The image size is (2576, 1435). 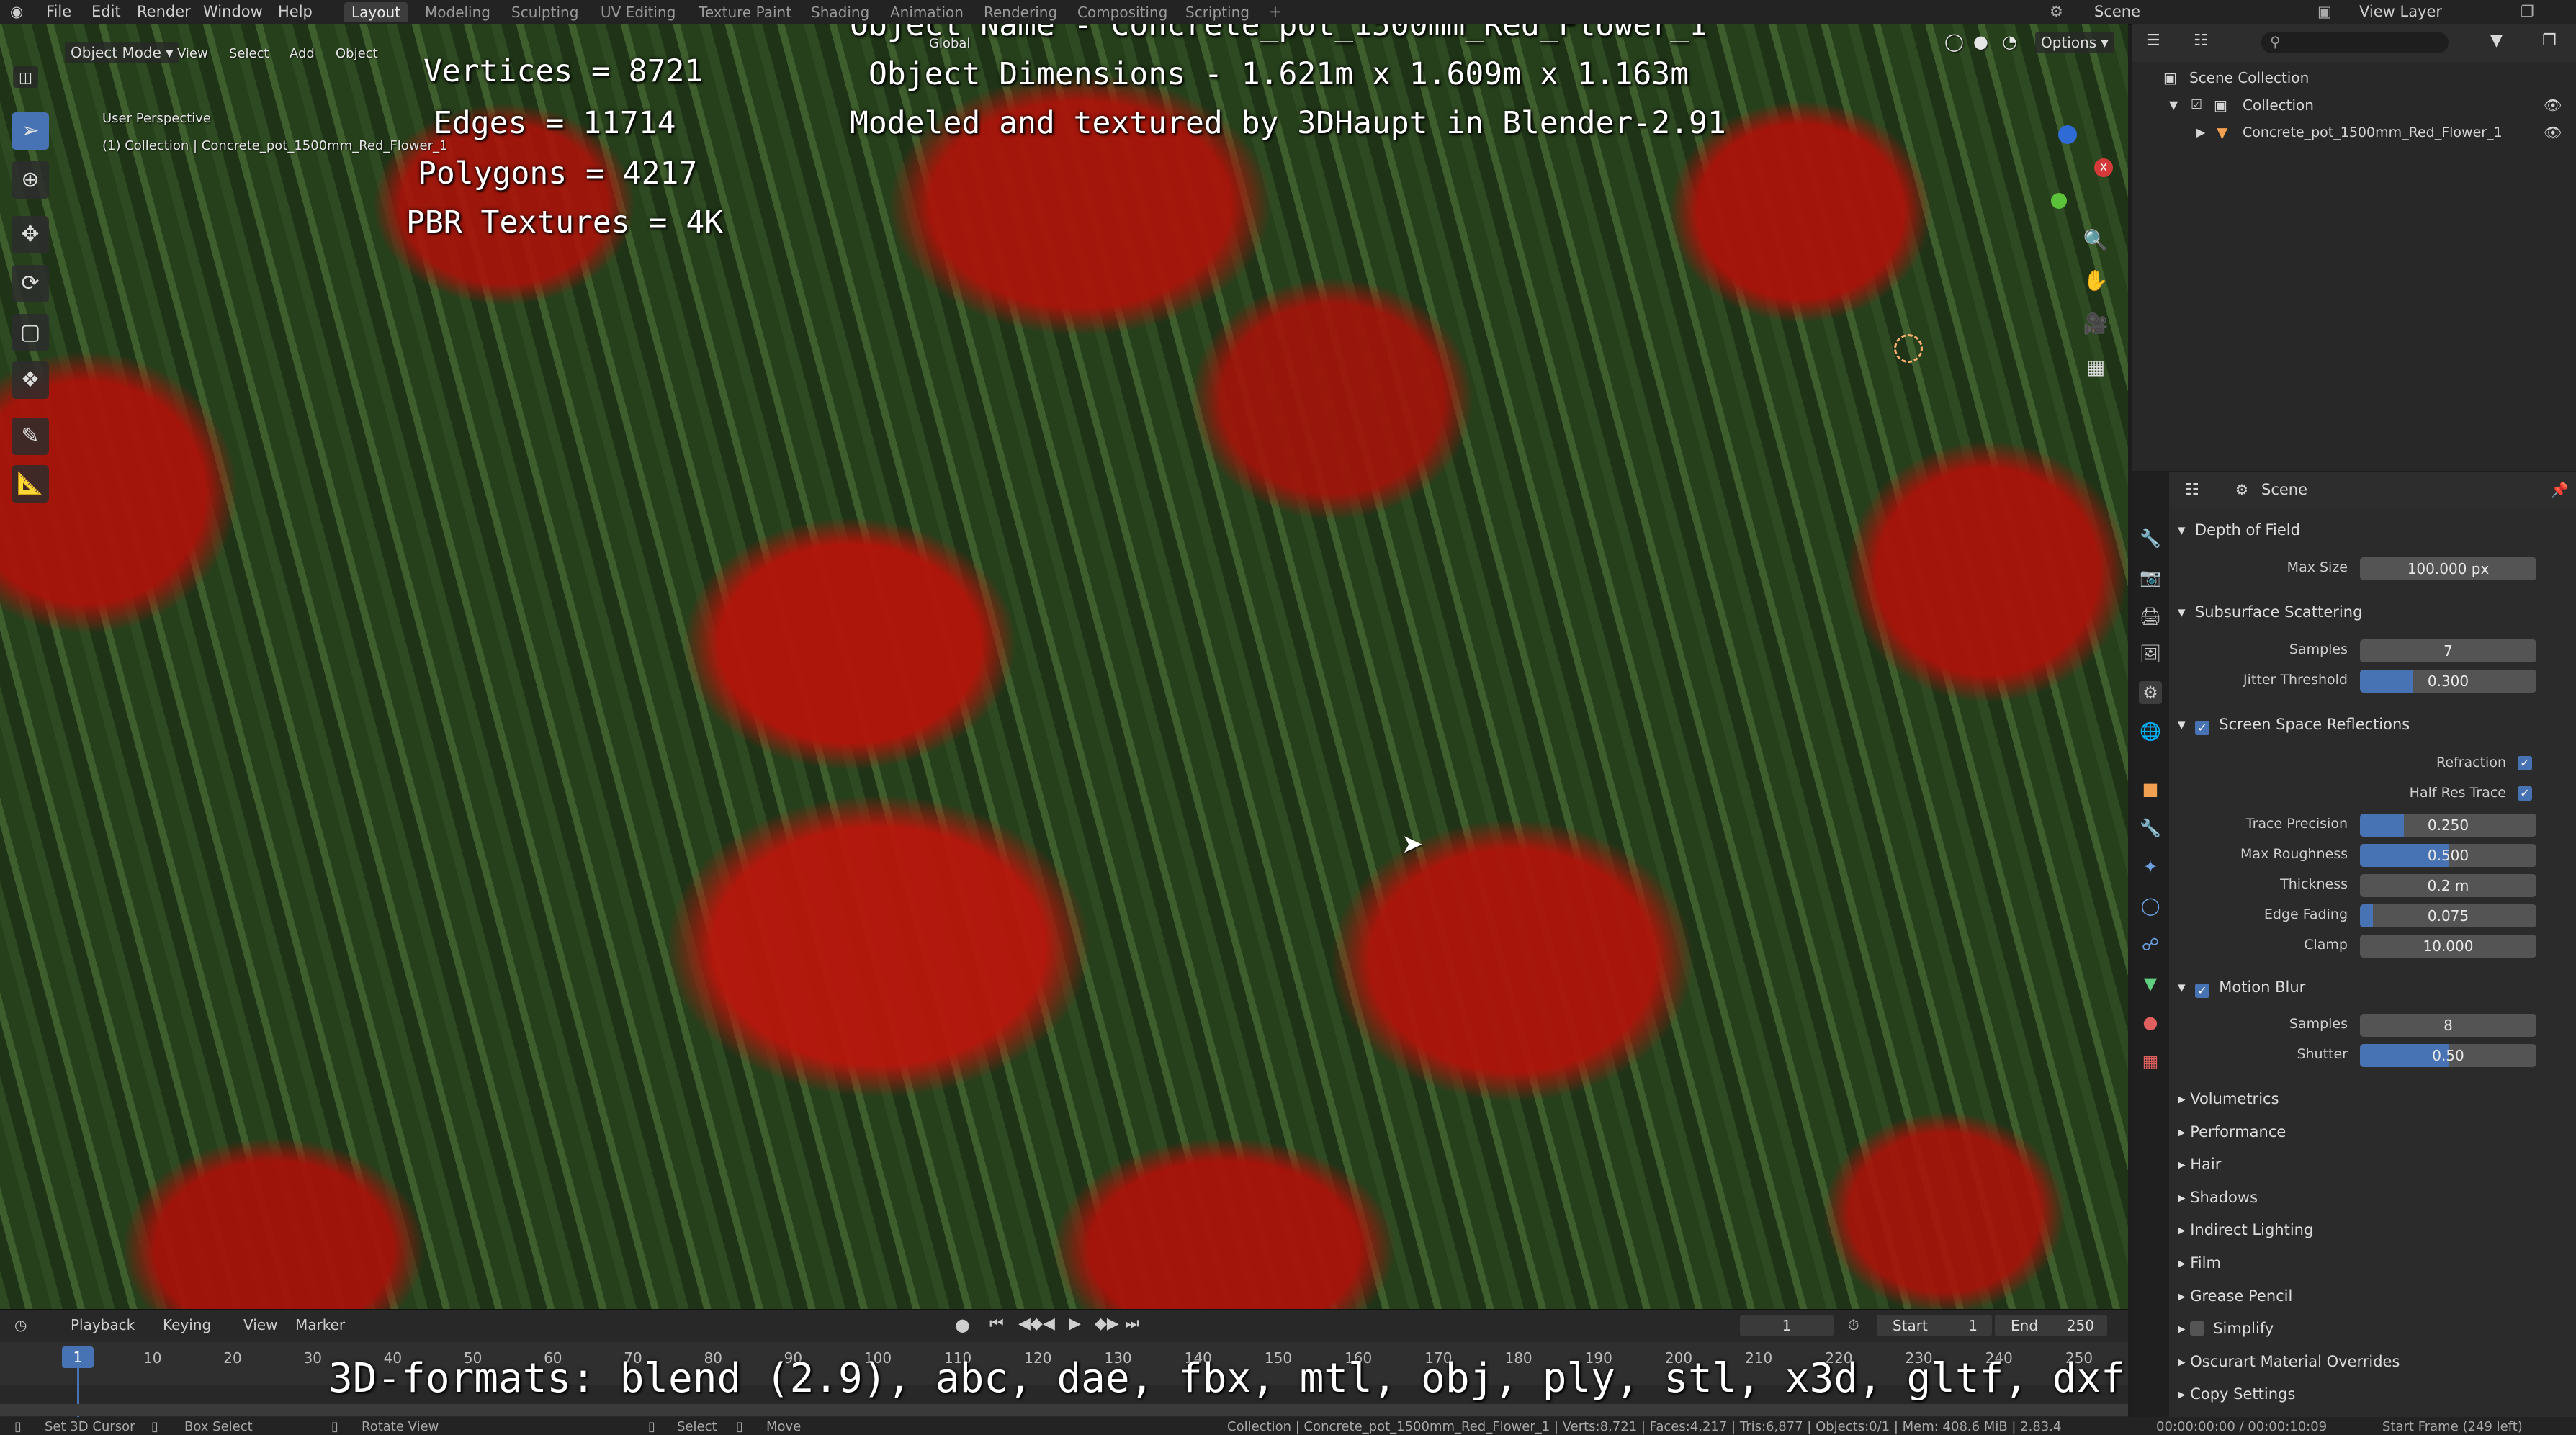 What do you see at coordinates (1122, 12) in the screenshot?
I see `tab-compositing: Compositing` at bounding box center [1122, 12].